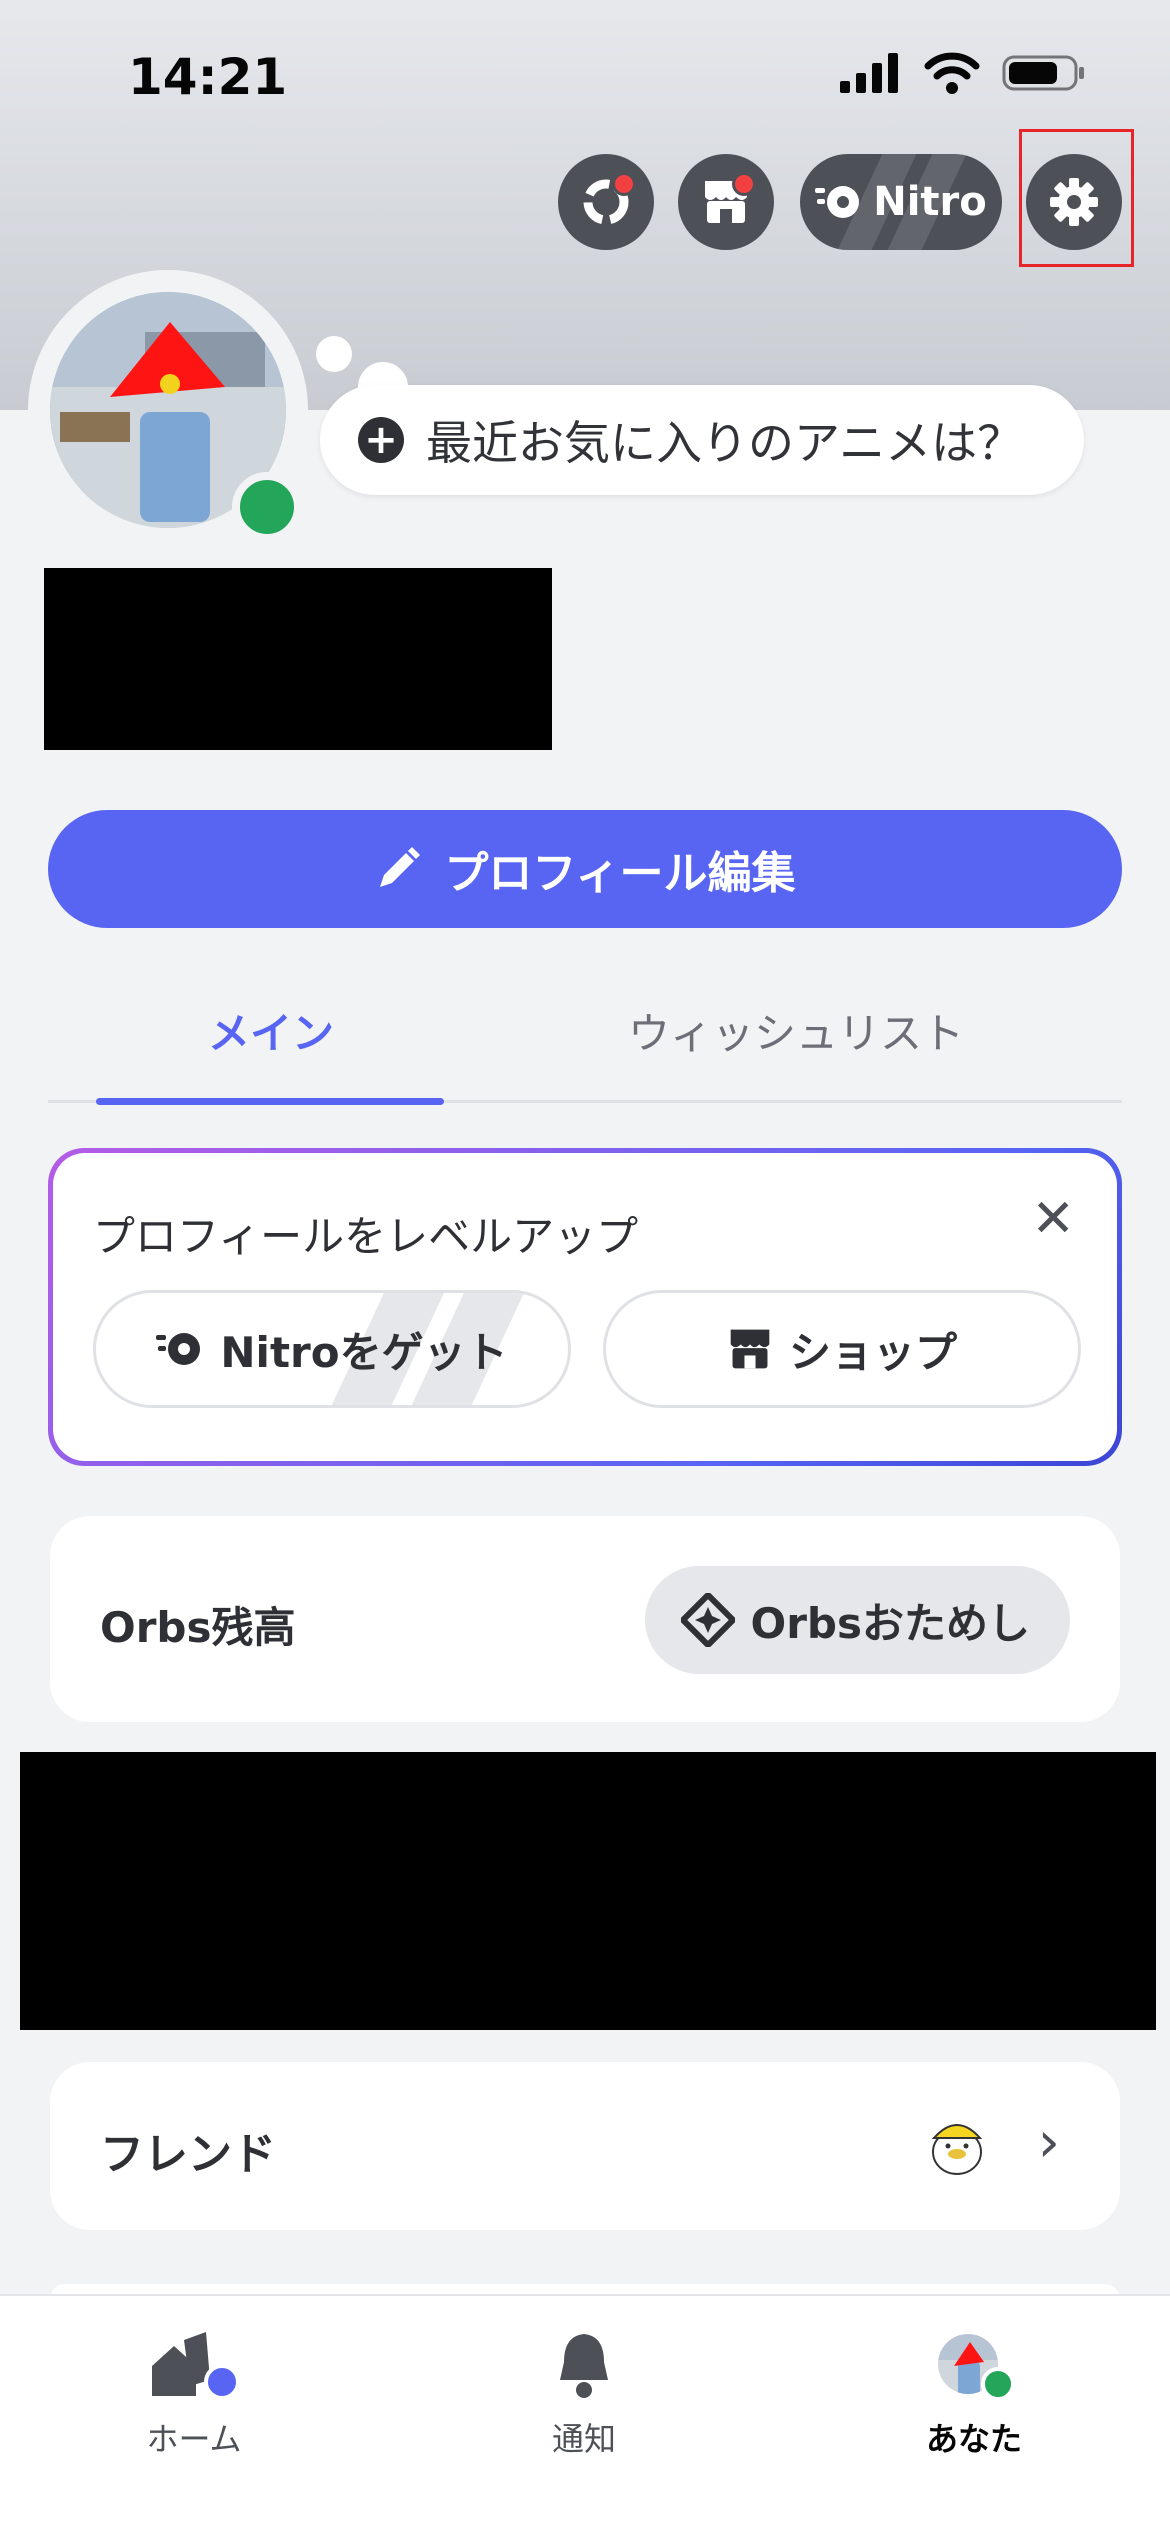 The image size is (1170, 2534). I want to click on nitro-header-button: Nitro, so click(901, 202).